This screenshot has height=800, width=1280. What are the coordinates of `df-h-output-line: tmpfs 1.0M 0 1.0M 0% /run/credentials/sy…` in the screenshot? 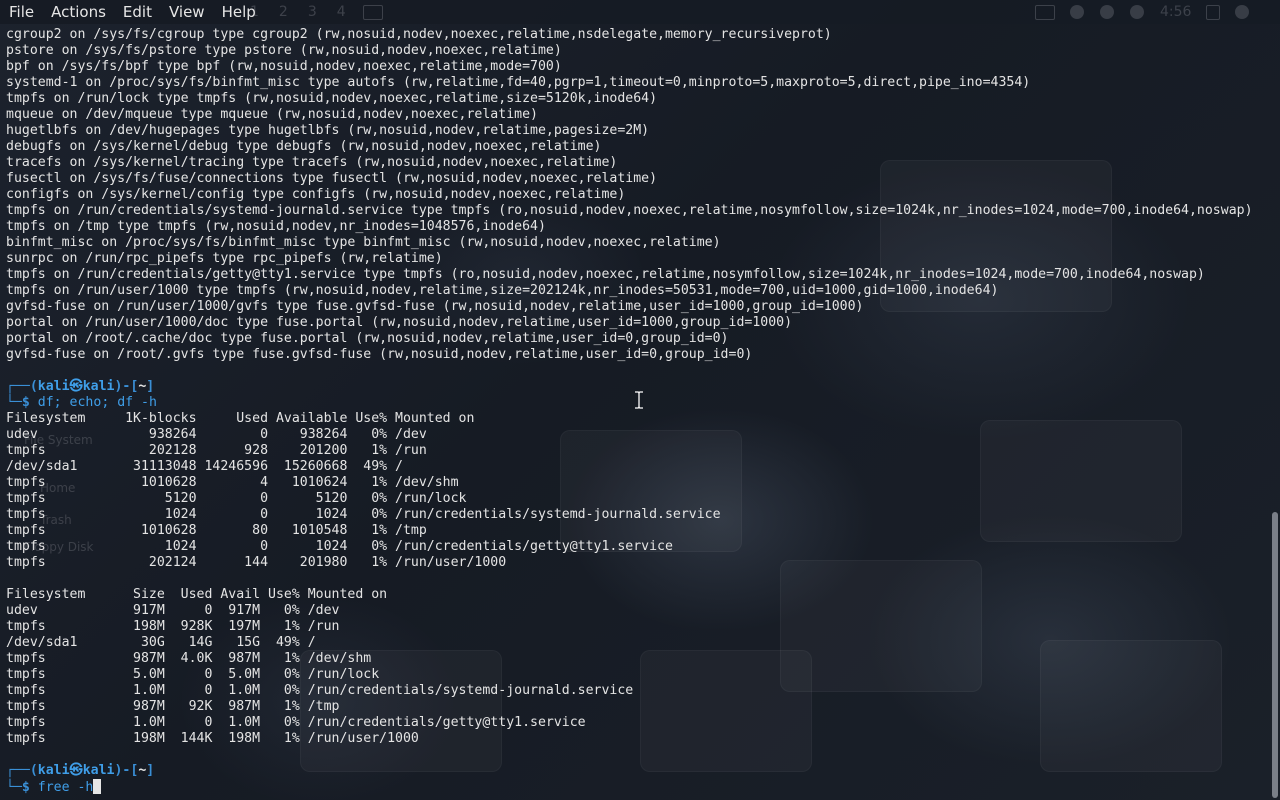 It's located at (320, 690).